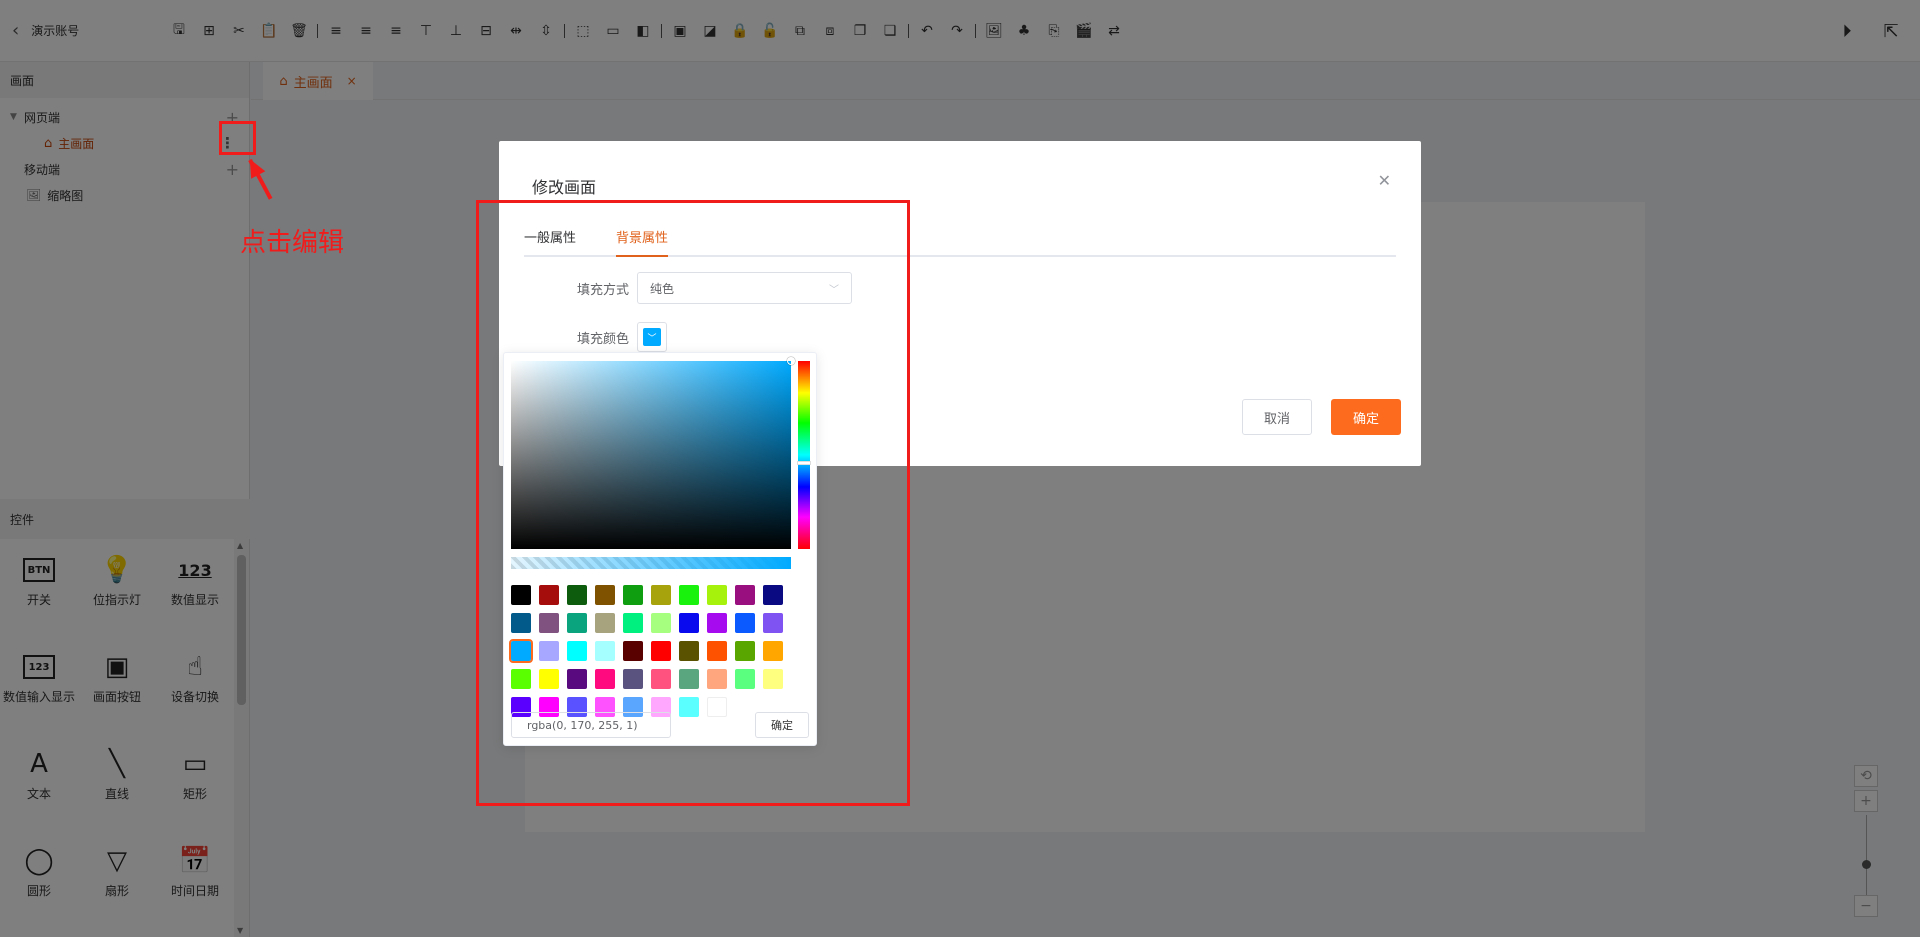 The width and height of the screenshot is (1920, 937). I want to click on saturation-value-panel, so click(653, 453).